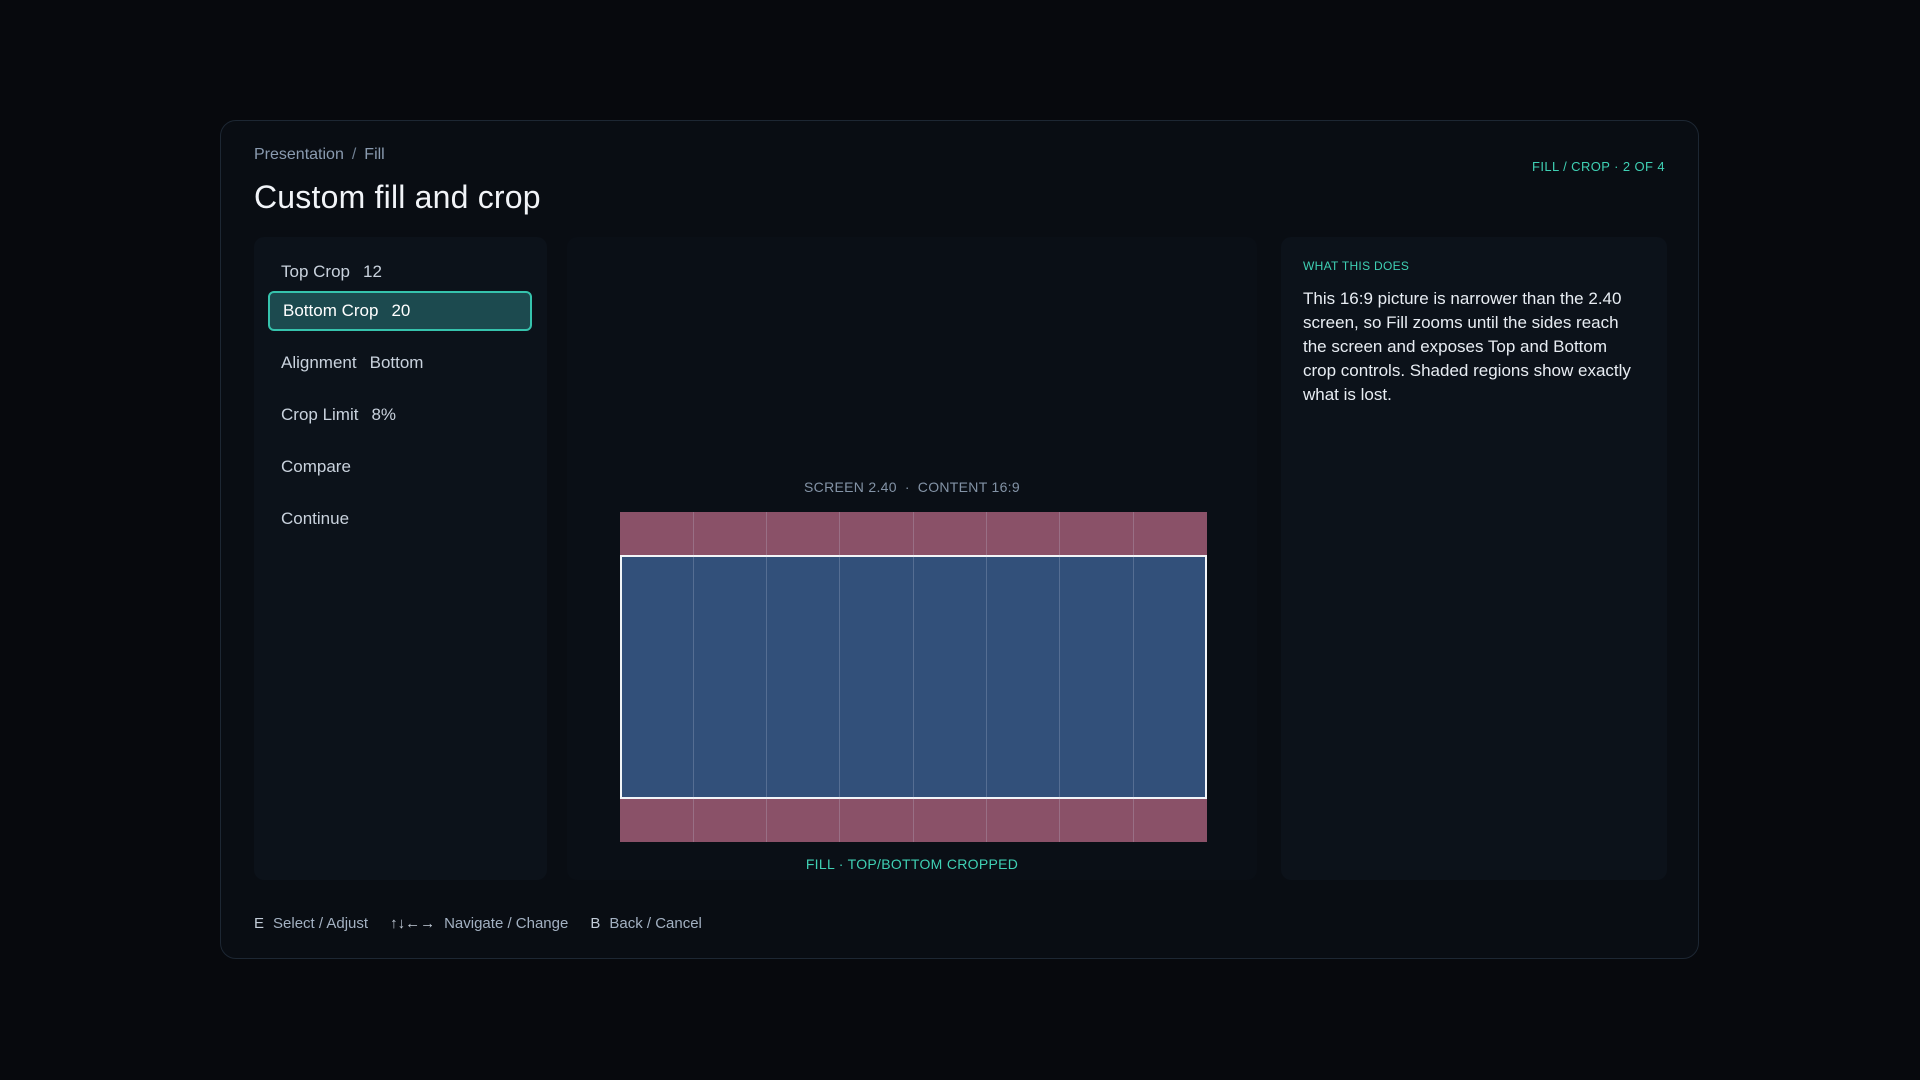  I want to click on menu-item-compare: Compare, so click(400, 467).